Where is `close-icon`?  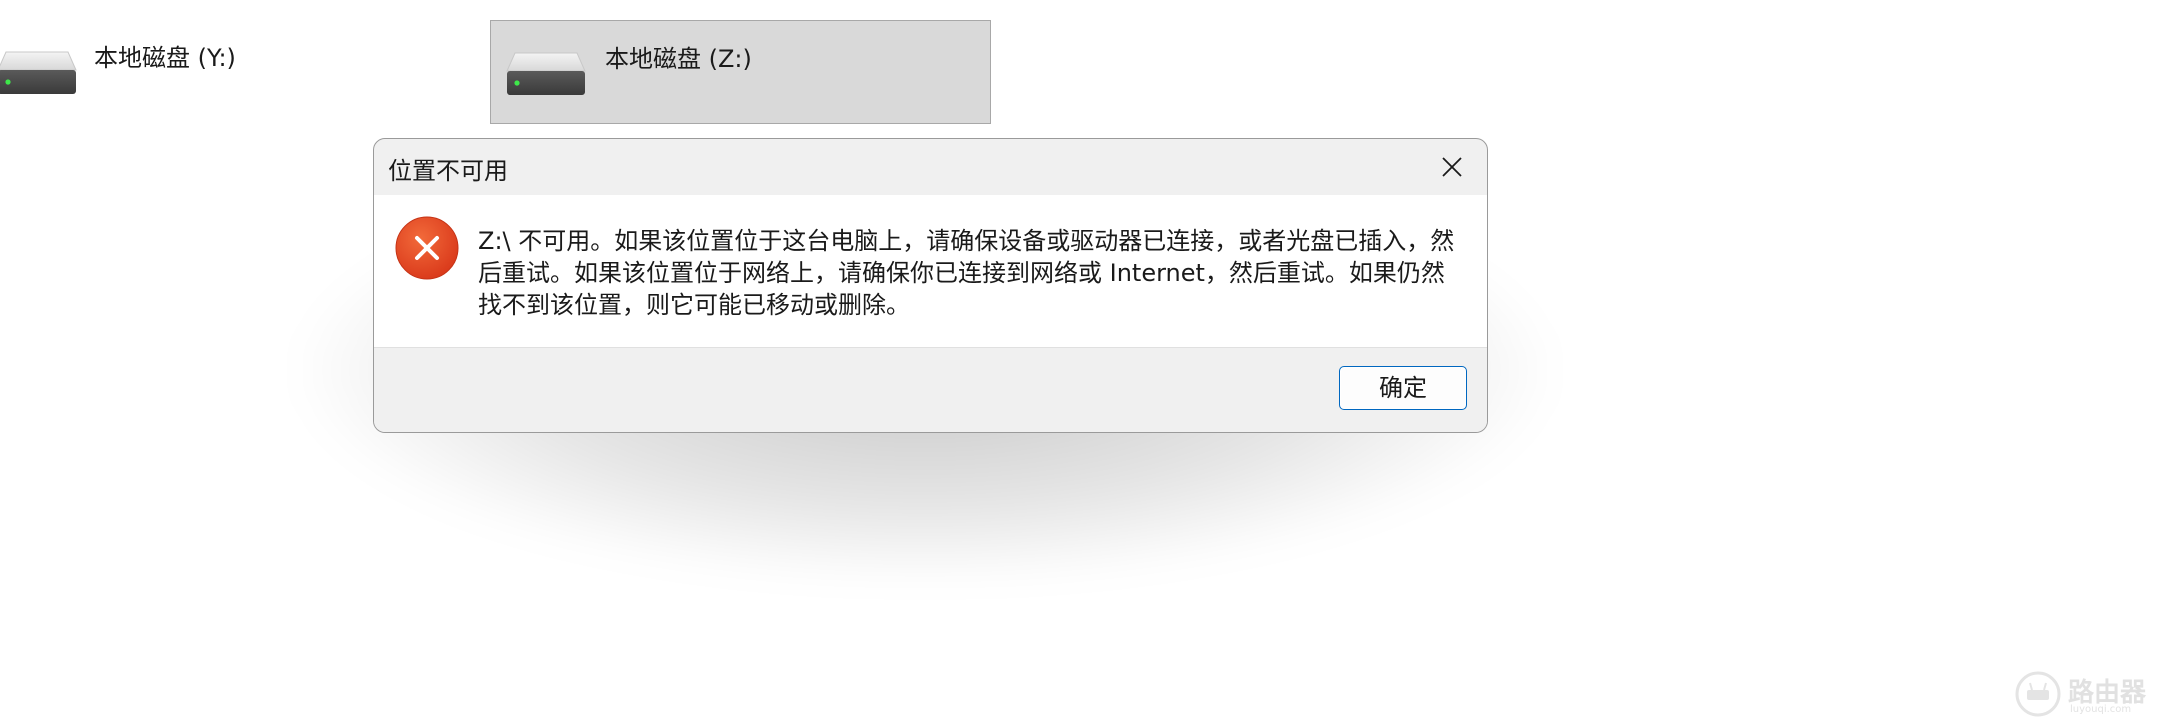 close-icon is located at coordinates (1452, 167).